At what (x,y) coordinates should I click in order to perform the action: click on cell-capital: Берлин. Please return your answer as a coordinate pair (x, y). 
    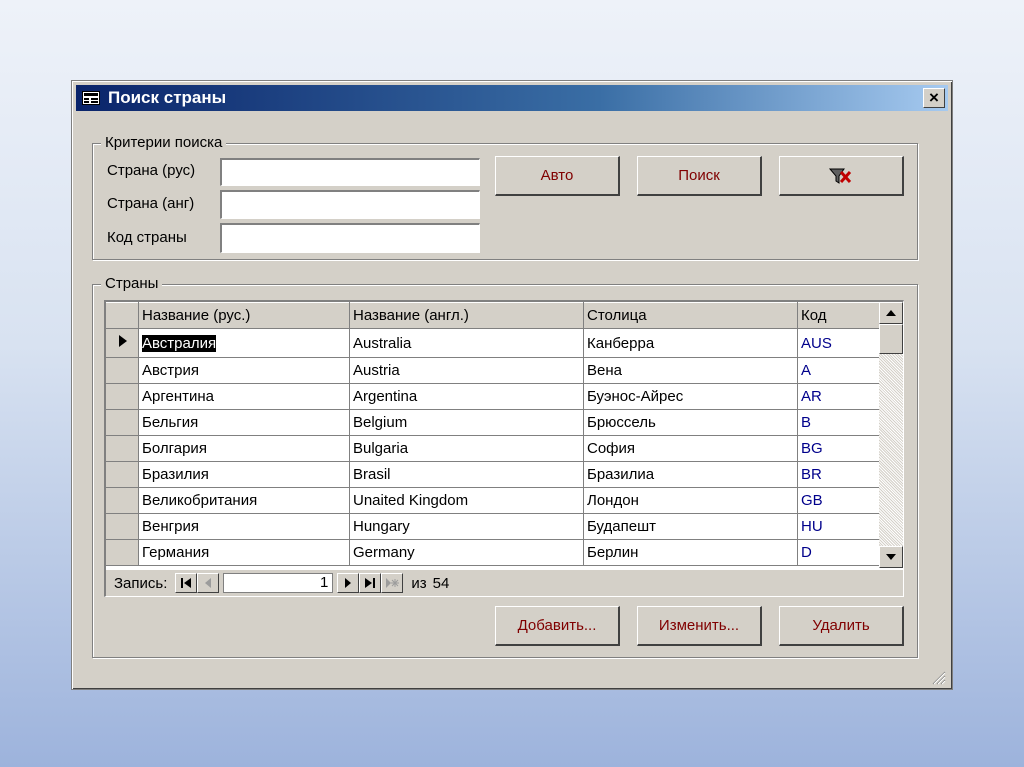
    Looking at the image, I should click on (690, 552).